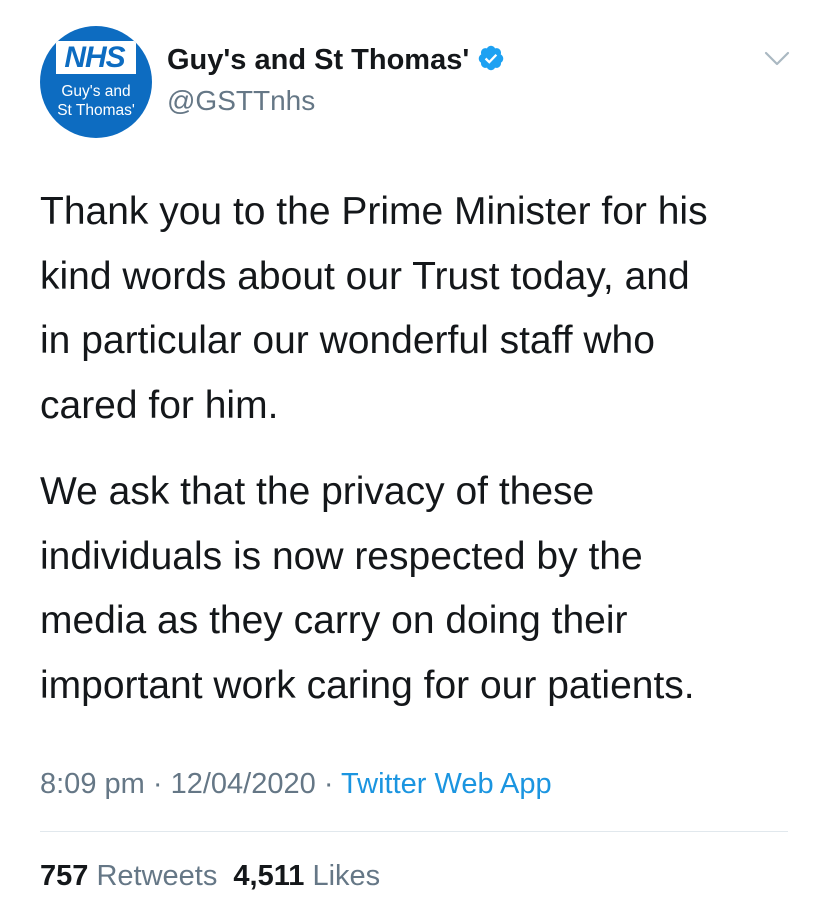  What do you see at coordinates (777, 59) in the screenshot?
I see `chevron-down-icon` at bounding box center [777, 59].